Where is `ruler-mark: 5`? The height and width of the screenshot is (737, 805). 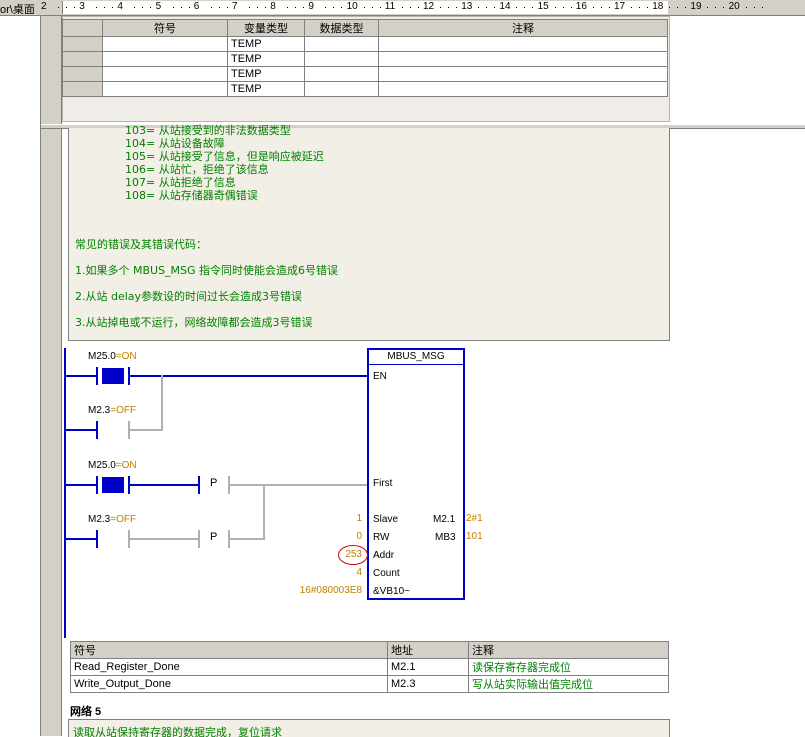 ruler-mark: 5 is located at coordinates (158, 6).